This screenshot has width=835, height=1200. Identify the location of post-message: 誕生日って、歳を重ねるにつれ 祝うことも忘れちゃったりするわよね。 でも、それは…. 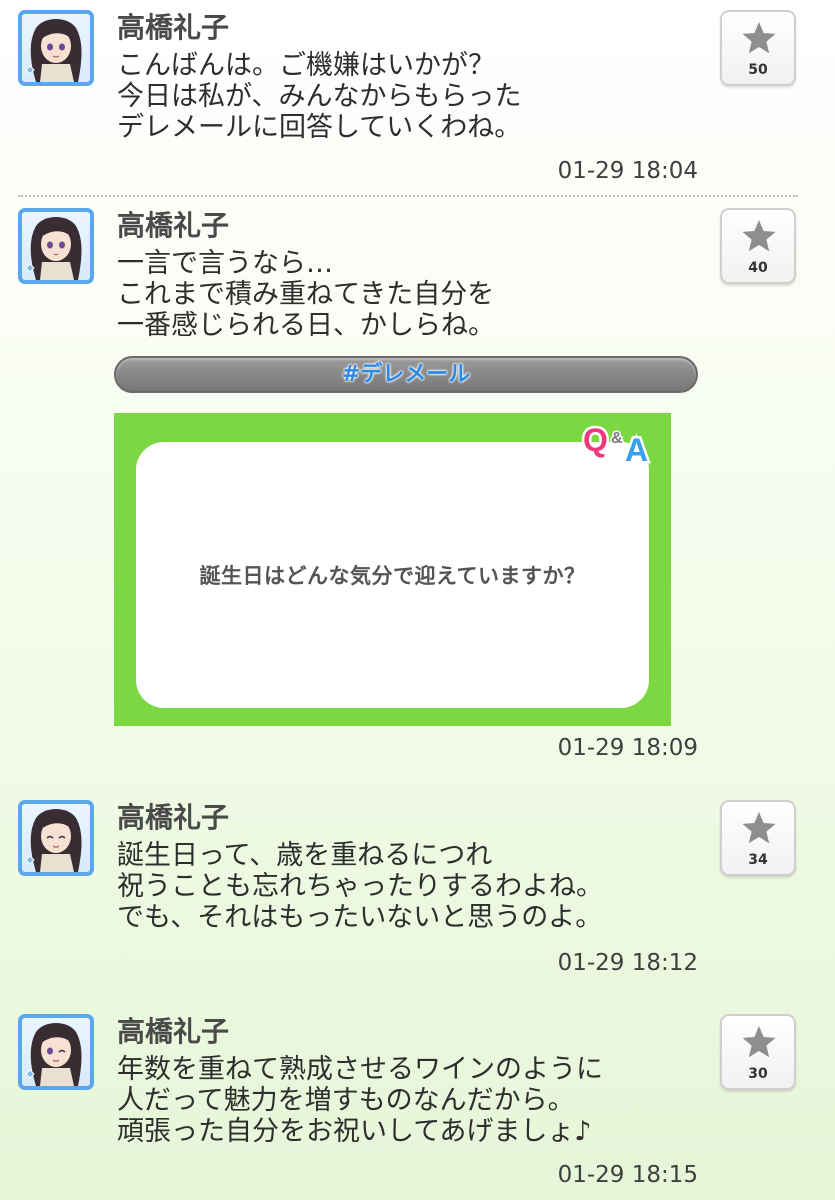
(360, 886).